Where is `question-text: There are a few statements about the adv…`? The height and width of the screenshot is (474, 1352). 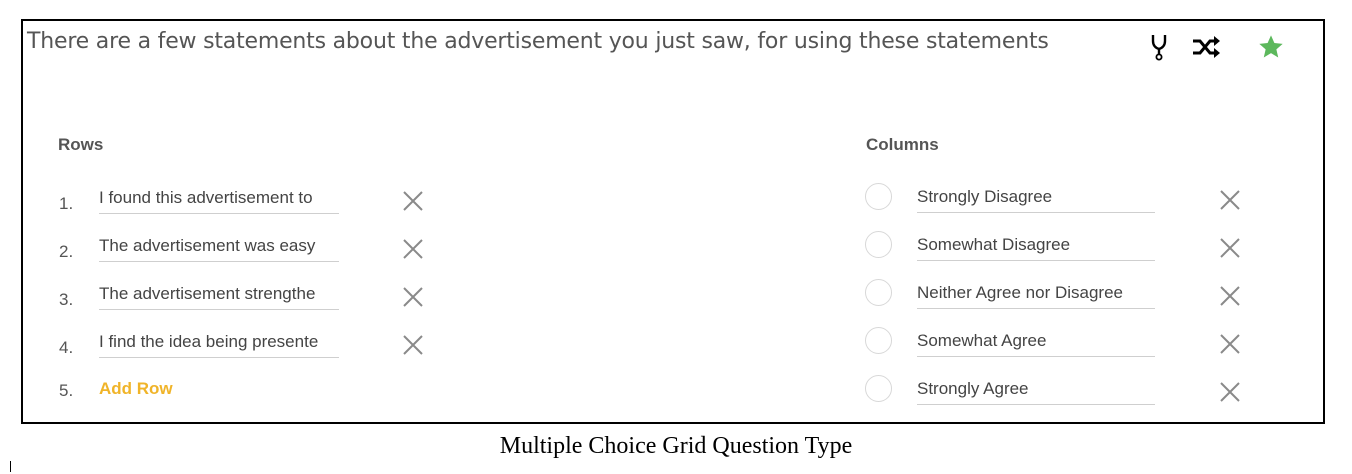
question-text: There are a few statements about the adv… is located at coordinates (538, 41).